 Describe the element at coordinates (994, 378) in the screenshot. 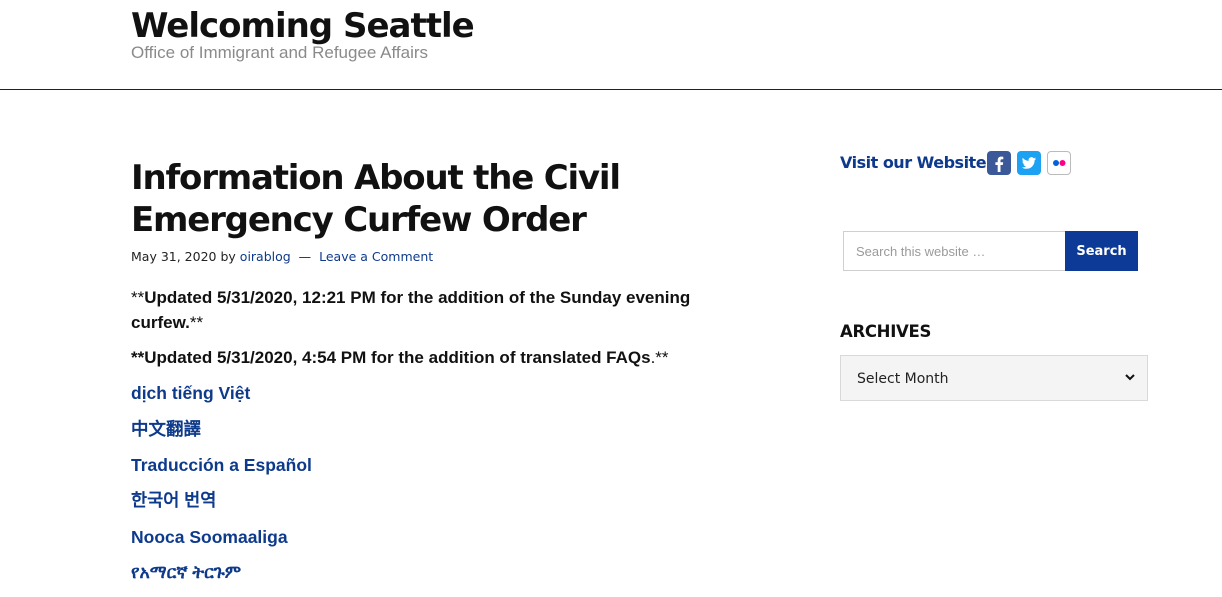

I see `archives-dropdown: Select Month` at that location.